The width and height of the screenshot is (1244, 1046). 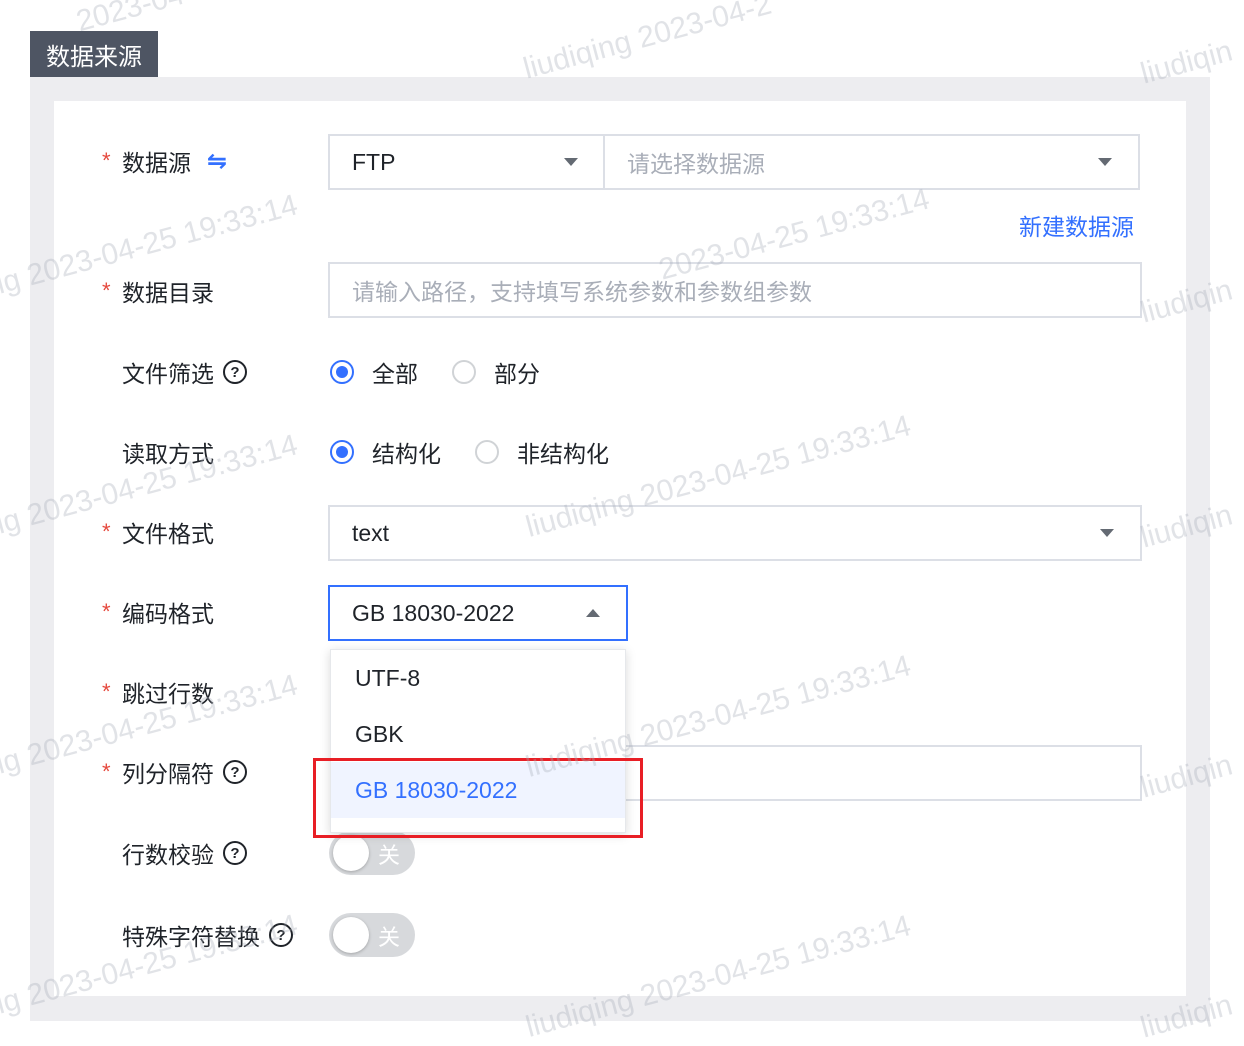 I want to click on special-replace-switch: 关, so click(x=372, y=935).